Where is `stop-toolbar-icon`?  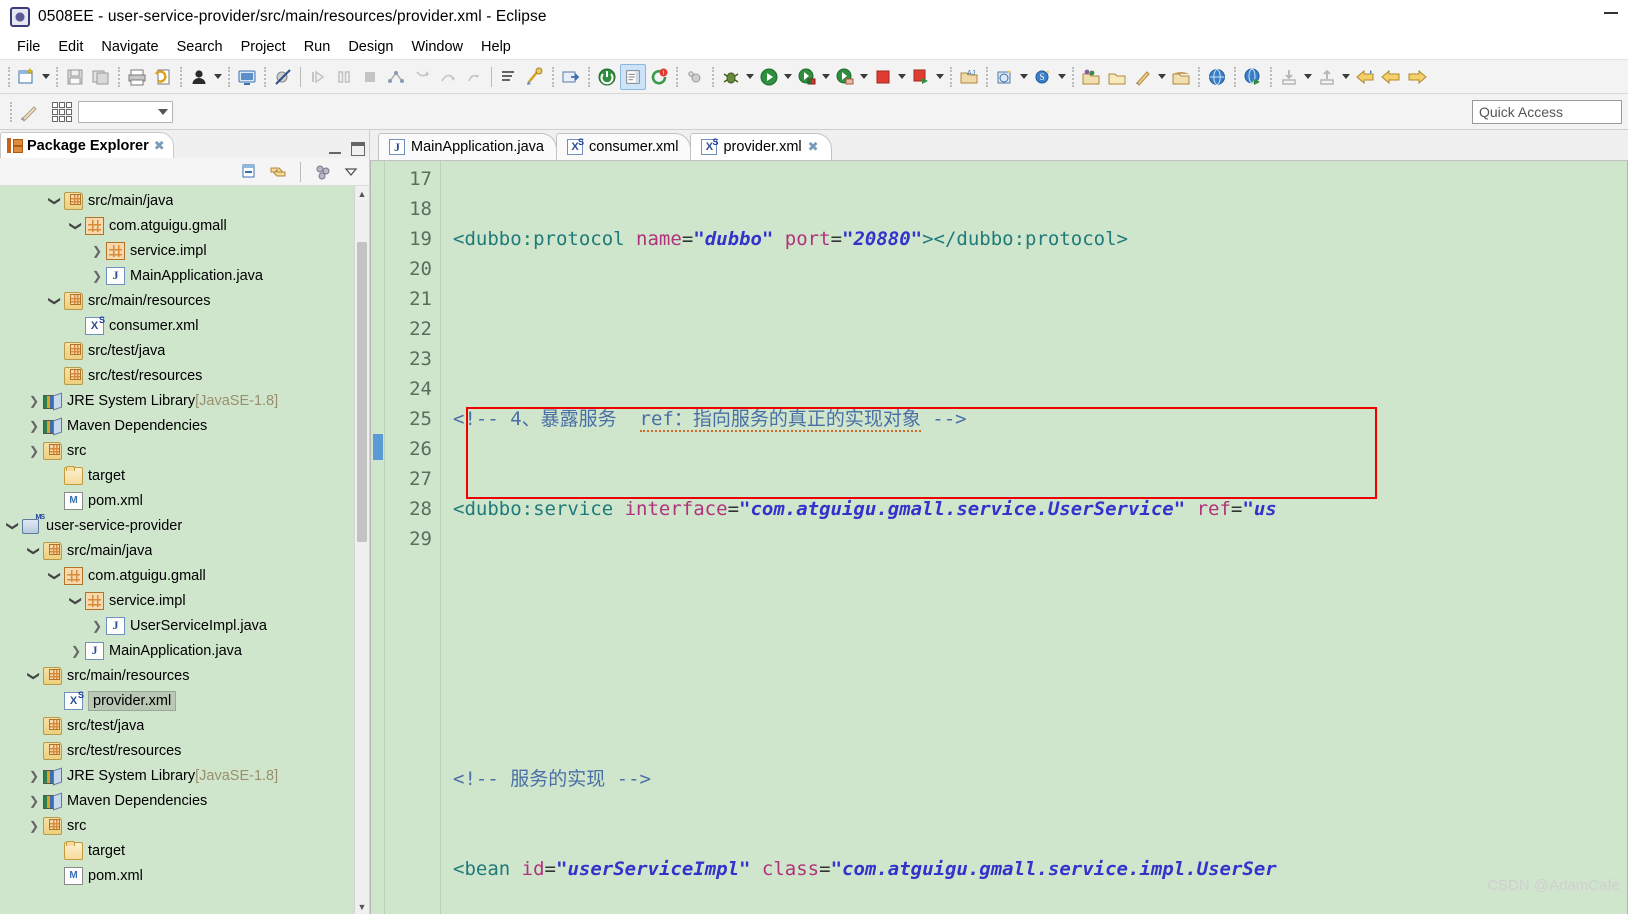 stop-toolbar-icon is located at coordinates (883, 77).